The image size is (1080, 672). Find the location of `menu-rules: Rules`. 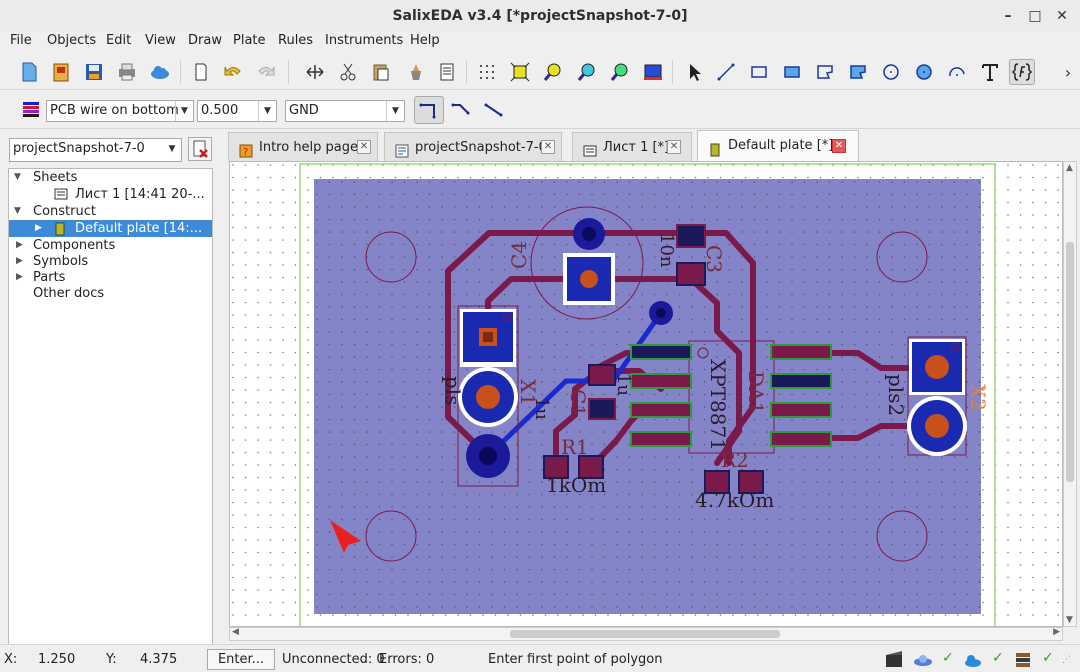

menu-rules: Rules is located at coordinates (295, 40).